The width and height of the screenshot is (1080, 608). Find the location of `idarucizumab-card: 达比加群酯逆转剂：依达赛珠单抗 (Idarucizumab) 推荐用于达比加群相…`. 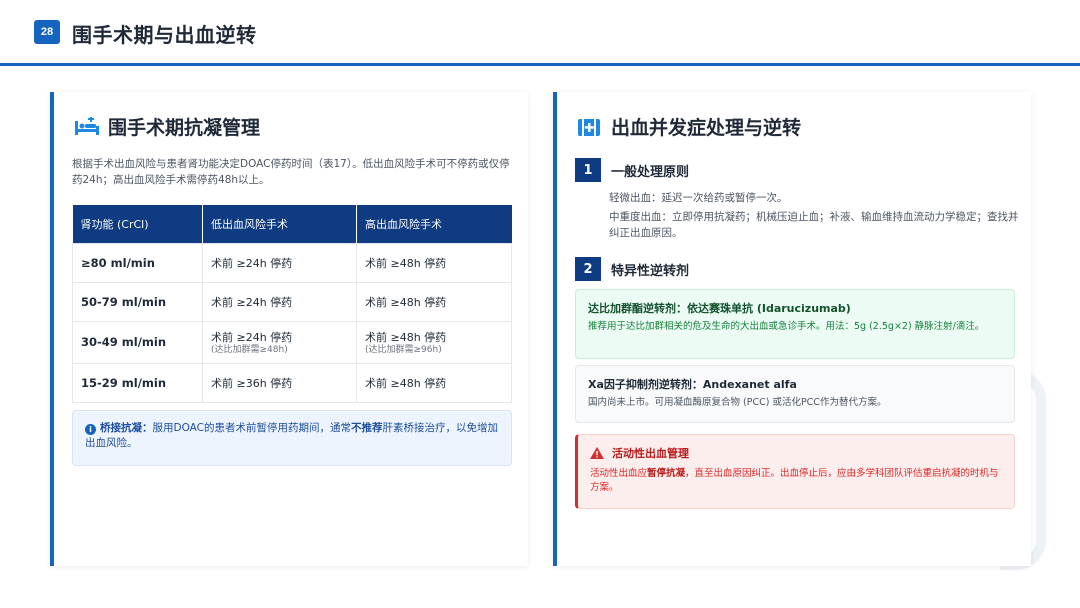

idarucizumab-card: 达比加群酯逆转剂：依达赛珠单抗 (Idarucizumab) 推荐用于达比加群相… is located at coordinates (795, 324).